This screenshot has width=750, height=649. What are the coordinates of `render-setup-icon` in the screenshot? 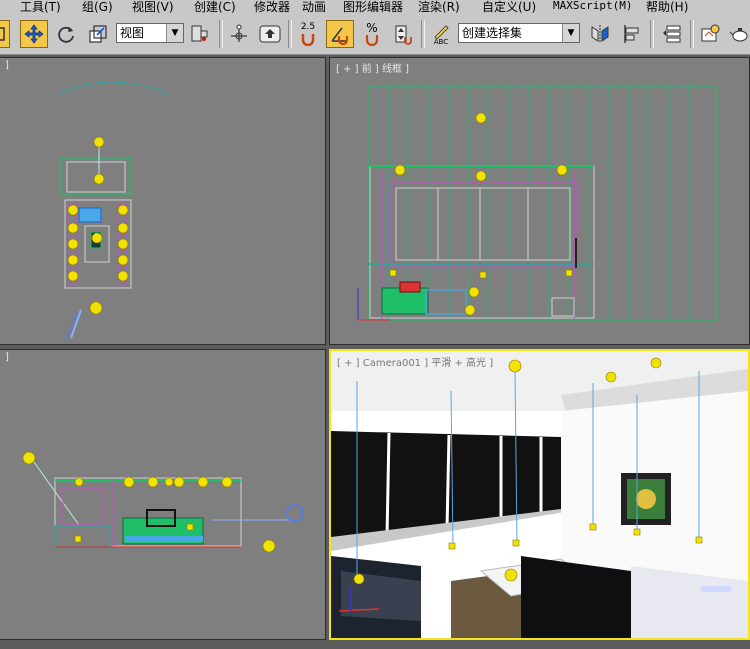 It's located at (710, 33).